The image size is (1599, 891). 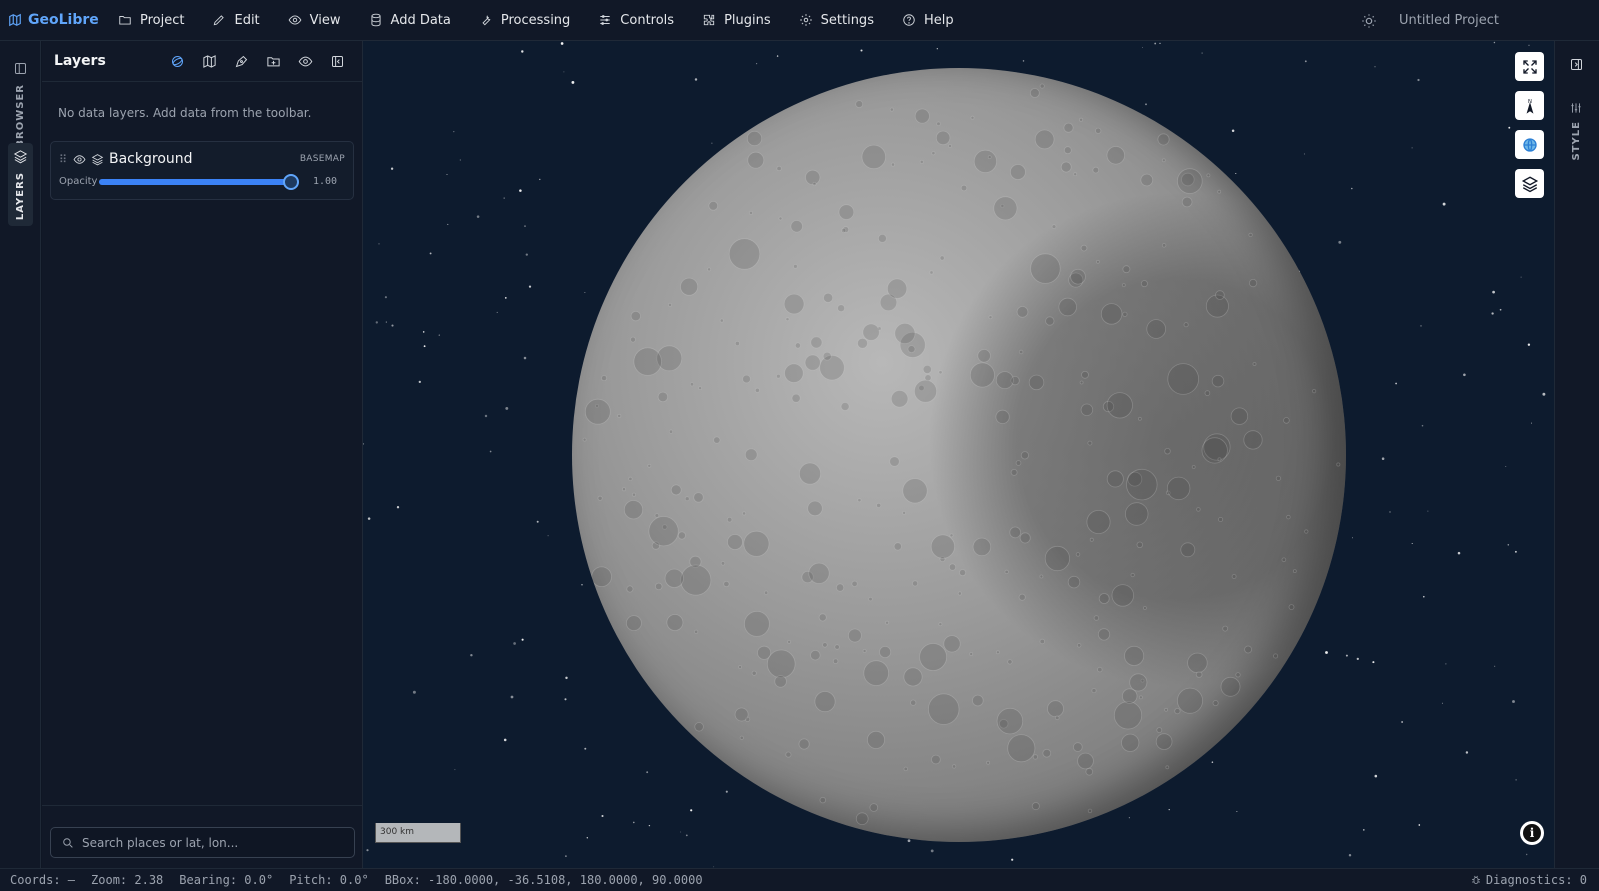 What do you see at coordinates (212, 842) in the screenshot?
I see `search-input` at bounding box center [212, 842].